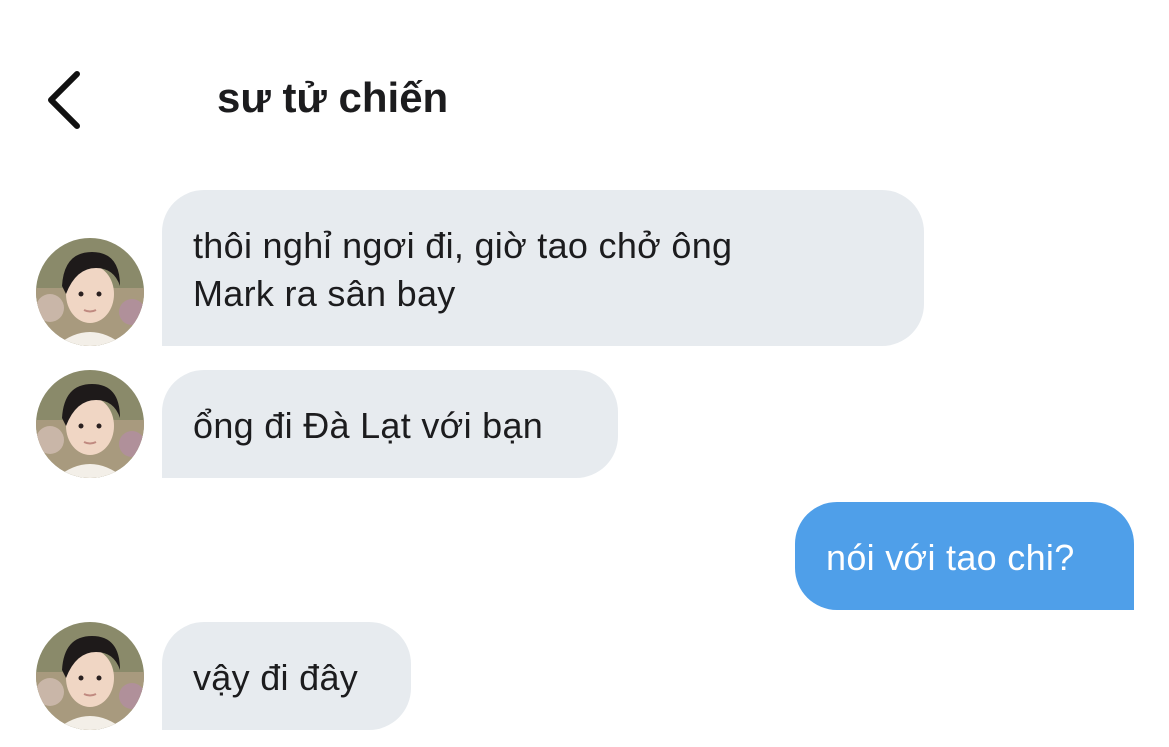 The width and height of the screenshot is (1169, 747). I want to click on back-button, so click(63, 100).